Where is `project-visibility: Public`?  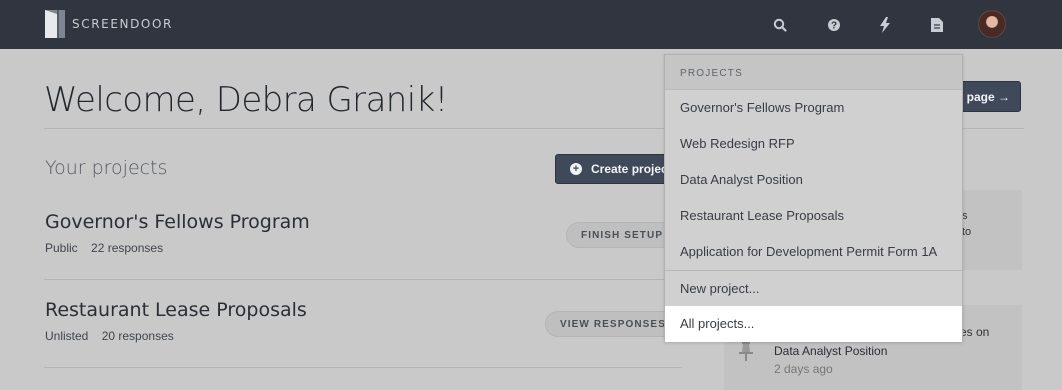
project-visibility: Public is located at coordinates (61, 248).